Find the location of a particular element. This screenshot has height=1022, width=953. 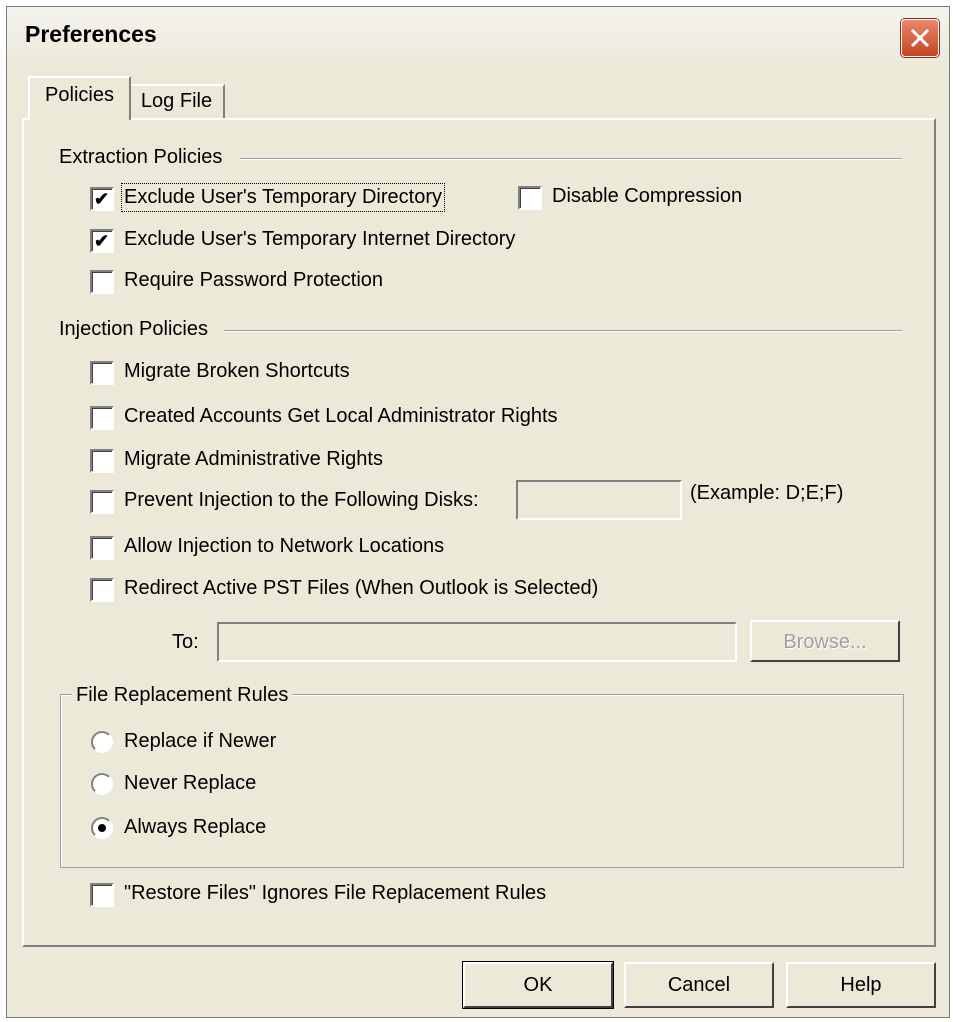

title-bar: Preferences is located at coordinates (478, 38).